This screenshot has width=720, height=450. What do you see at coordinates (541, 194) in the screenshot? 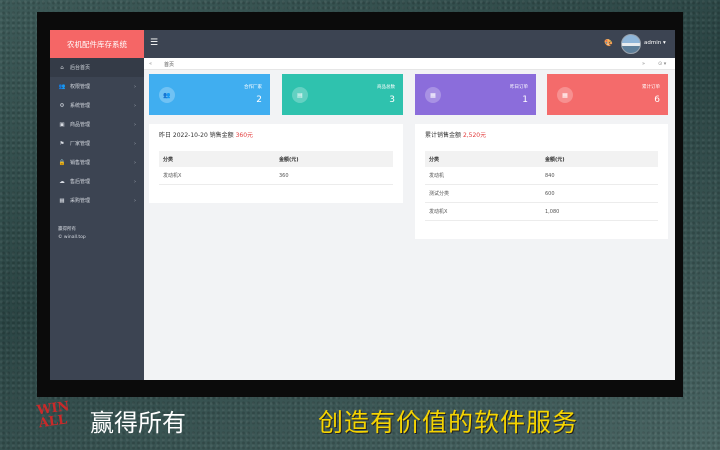
I see `table-row: 测试分类 600` at bounding box center [541, 194].